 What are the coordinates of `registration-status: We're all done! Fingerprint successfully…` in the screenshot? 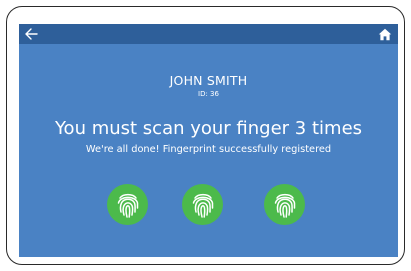 It's located at (208, 149).